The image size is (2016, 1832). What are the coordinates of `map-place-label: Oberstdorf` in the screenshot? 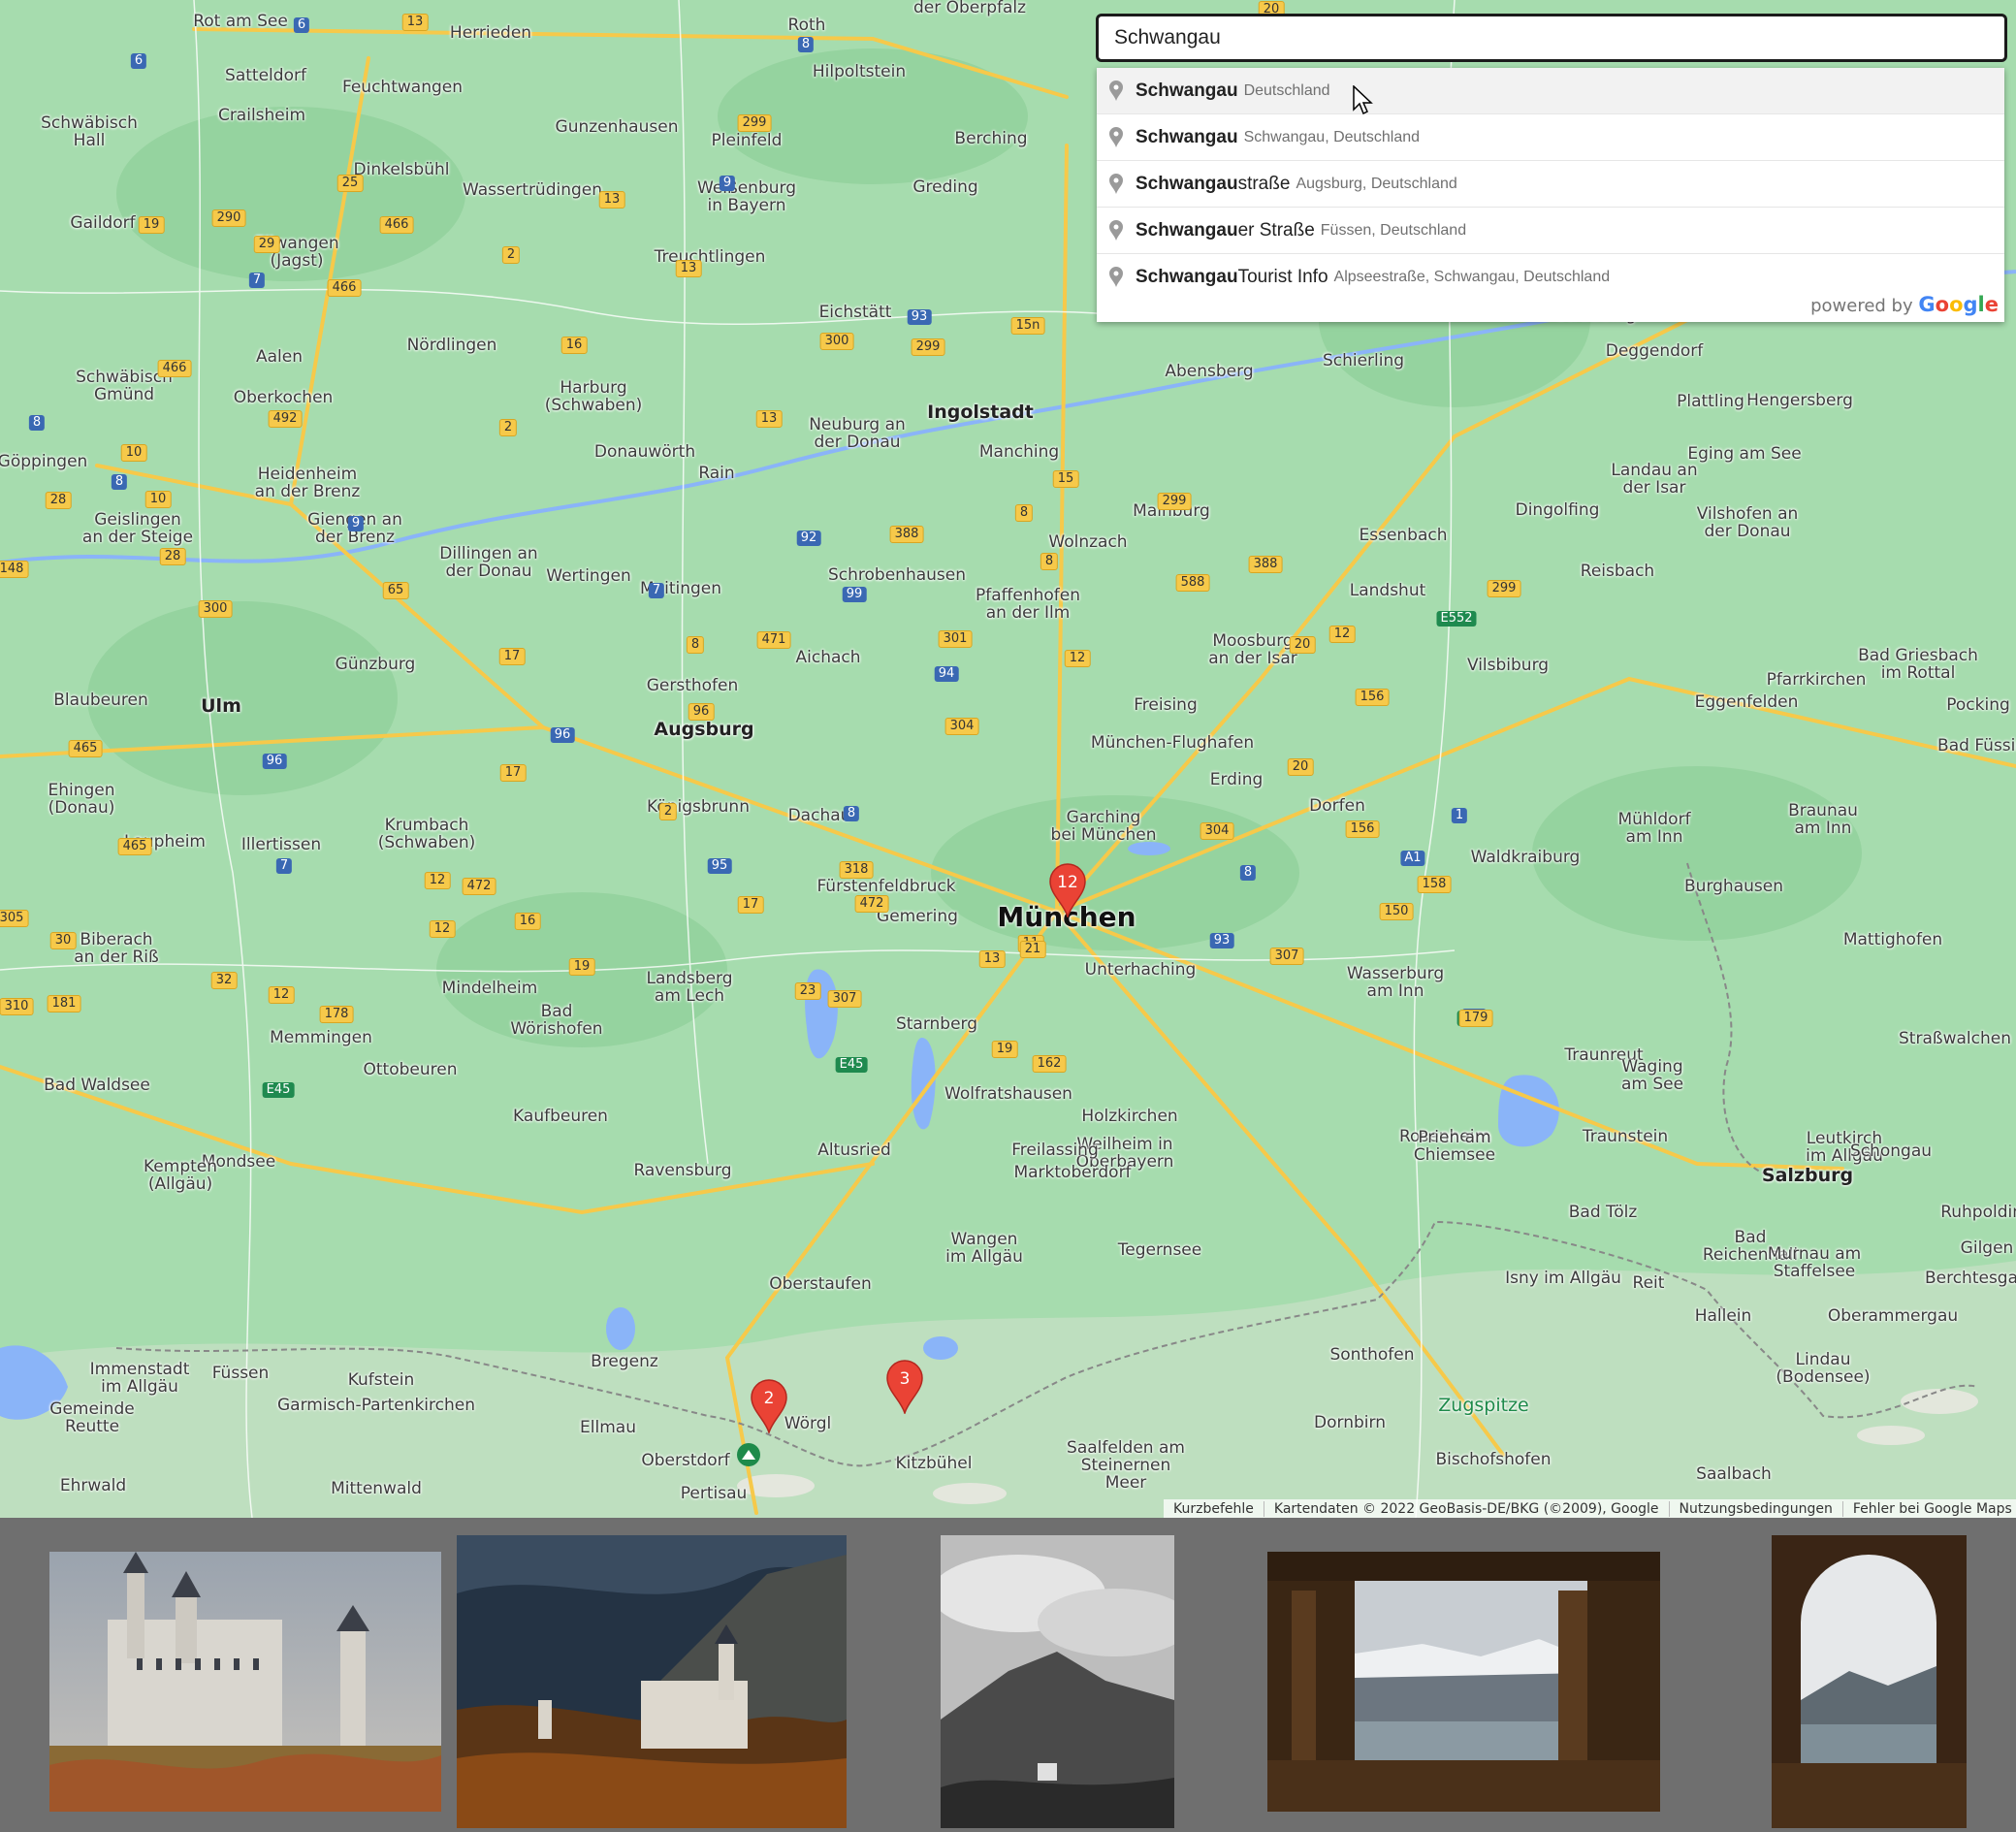 It's located at (685, 1460).